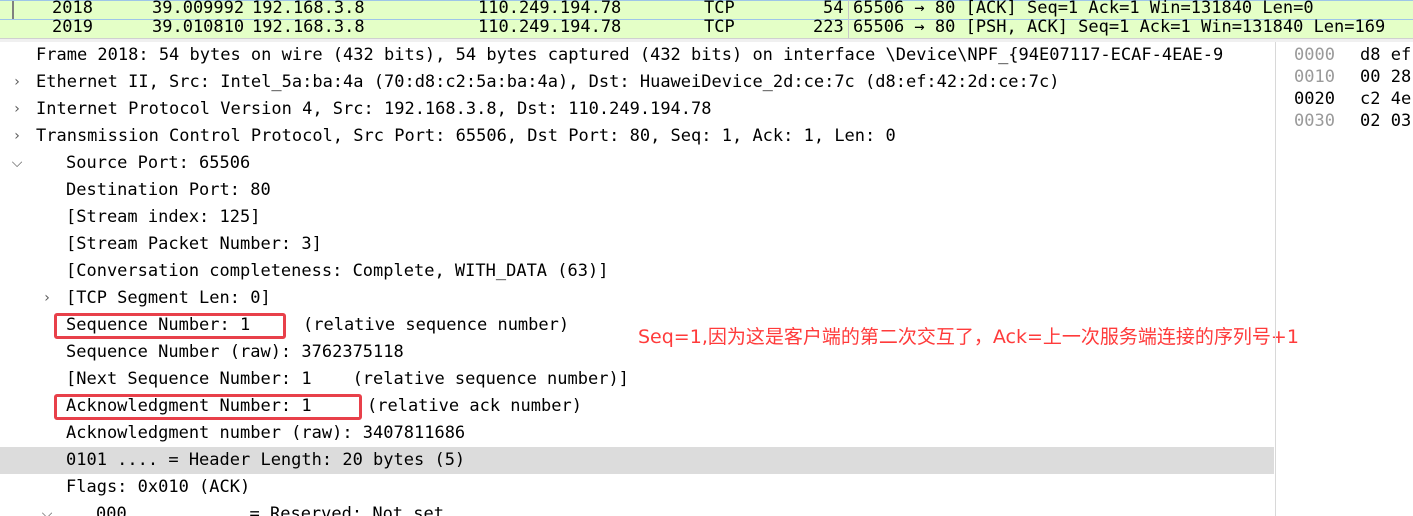 The height and width of the screenshot is (516, 1413). I want to click on packet-time: 39.010810, so click(198, 27).